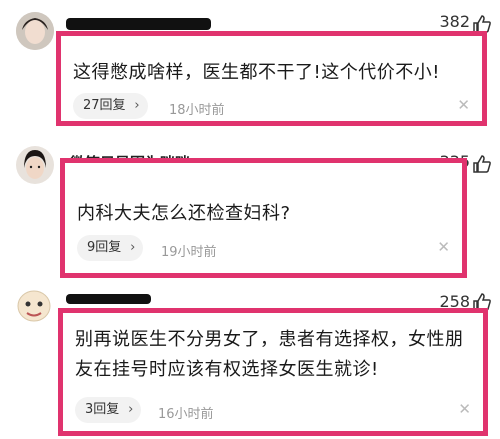 This screenshot has width=500, height=439. I want to click on reply-label: 27回复, so click(104, 105).